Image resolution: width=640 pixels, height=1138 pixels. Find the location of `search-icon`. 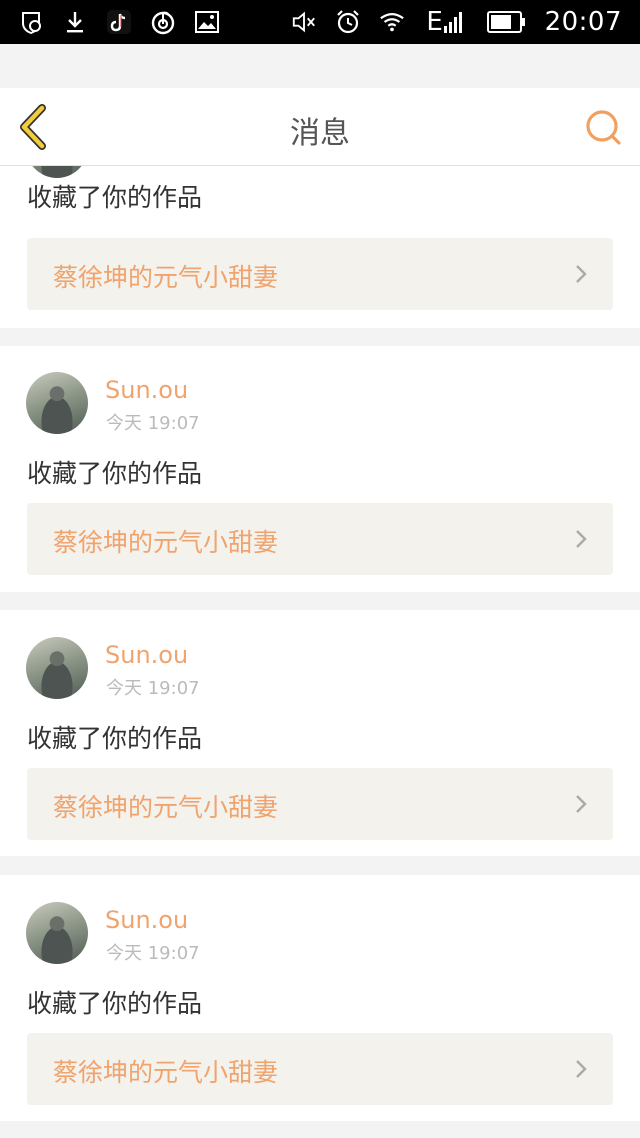

search-icon is located at coordinates (604, 128).